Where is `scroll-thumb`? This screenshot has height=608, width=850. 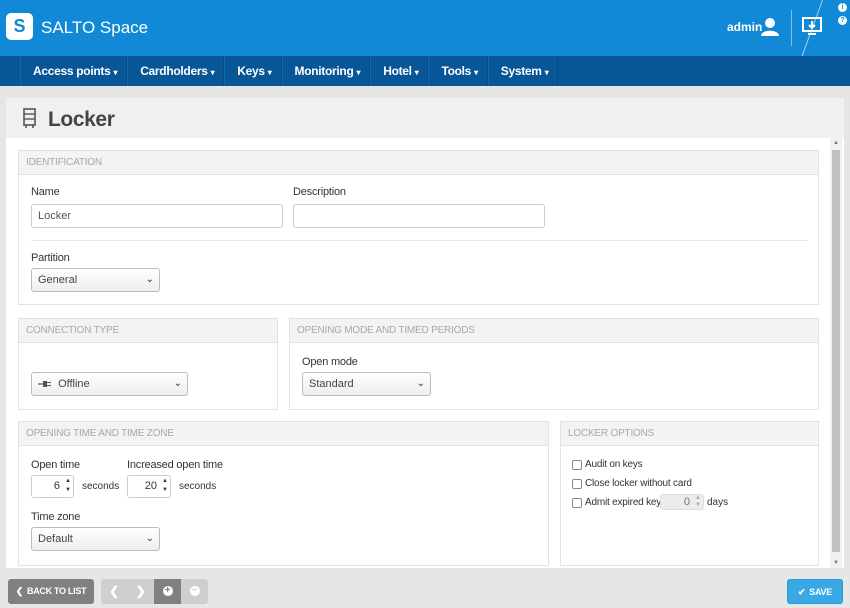
scroll-thumb is located at coordinates (836, 351).